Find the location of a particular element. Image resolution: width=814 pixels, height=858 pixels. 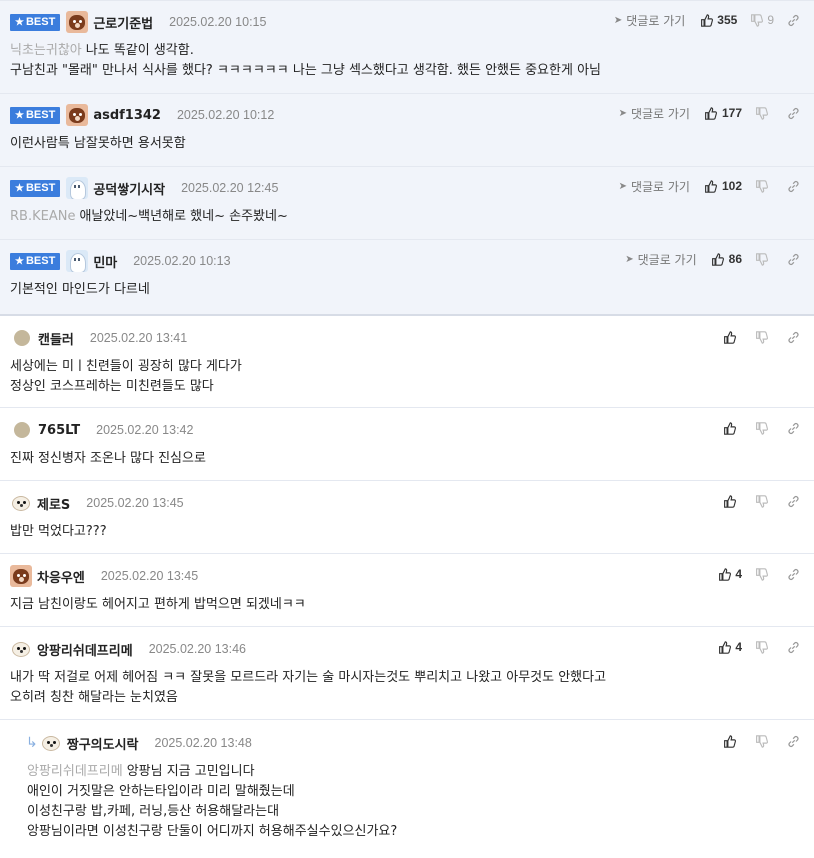

mention-tag: 닉초는귀찮아 is located at coordinates (46, 50).